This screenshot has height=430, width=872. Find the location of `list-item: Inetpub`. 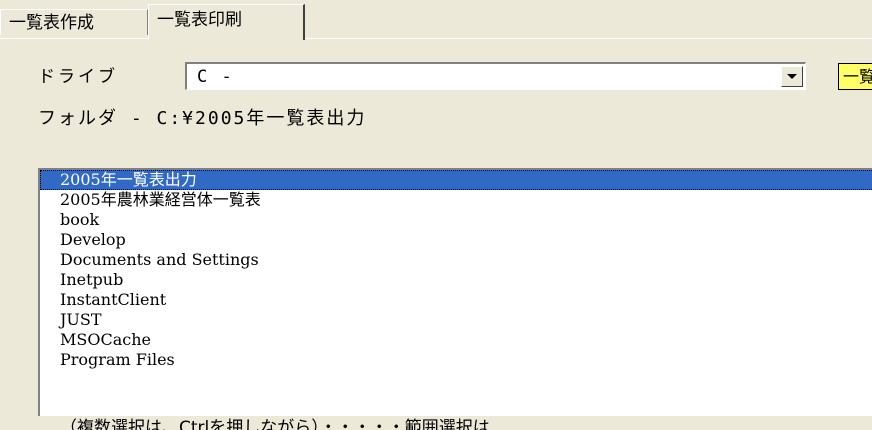

list-item: Inetpub is located at coordinates (456, 280).